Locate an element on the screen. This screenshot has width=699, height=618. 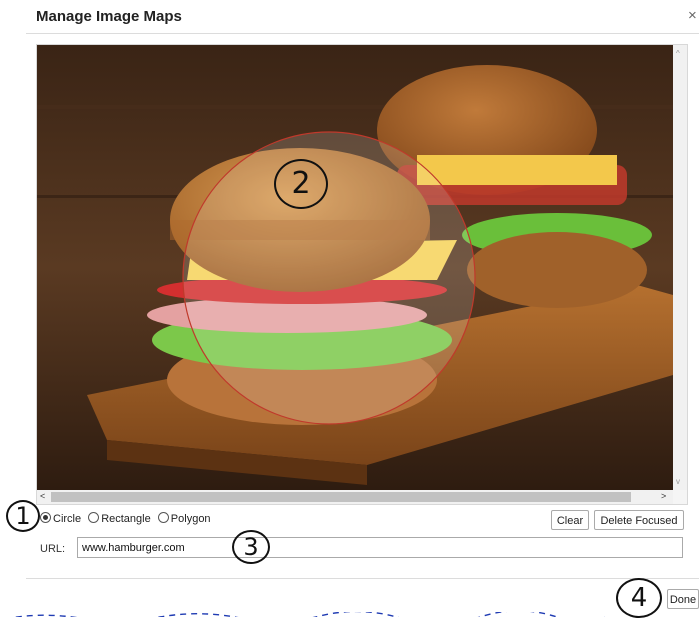
radio-polygon is located at coordinates (163, 517).